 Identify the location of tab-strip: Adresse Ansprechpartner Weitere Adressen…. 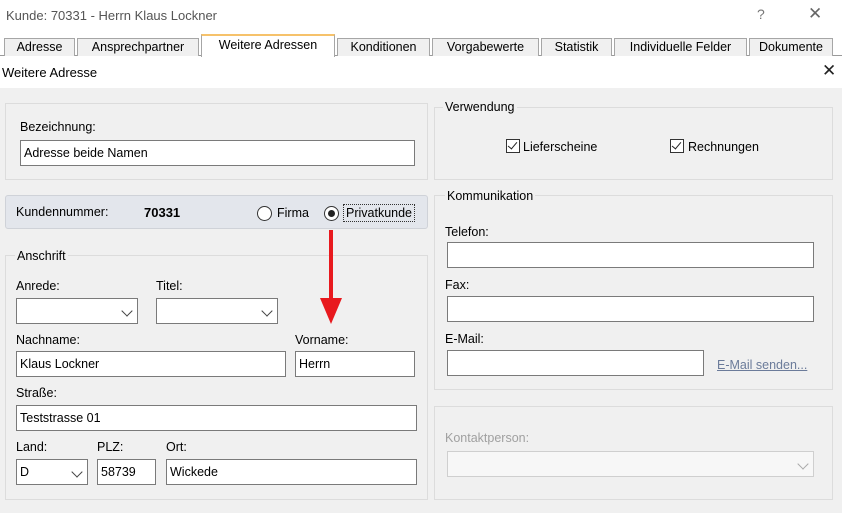
(421, 44).